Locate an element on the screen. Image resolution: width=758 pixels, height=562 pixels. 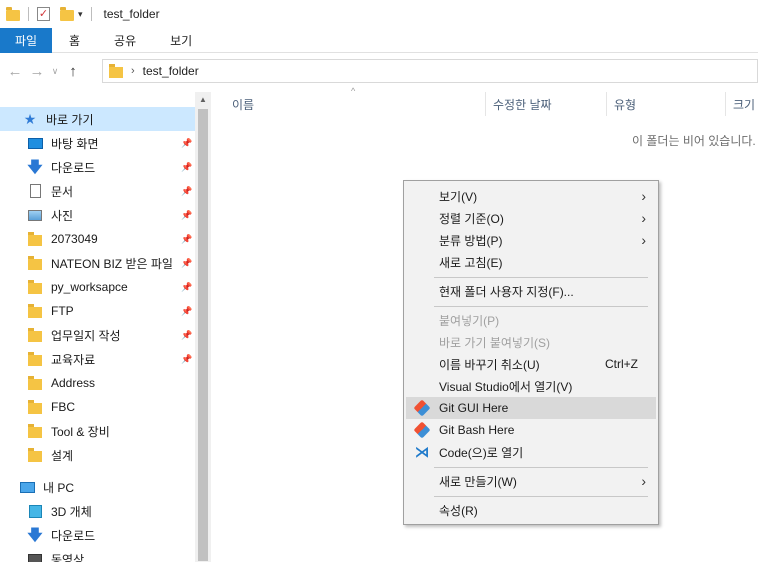
computer-icon is located at coordinates (27, 487).